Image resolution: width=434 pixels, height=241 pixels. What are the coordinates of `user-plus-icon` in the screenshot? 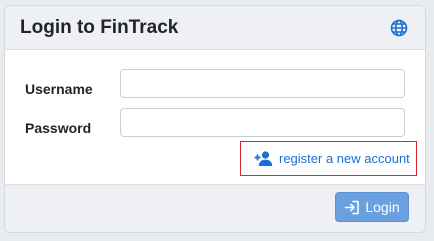 It's located at (263, 158).